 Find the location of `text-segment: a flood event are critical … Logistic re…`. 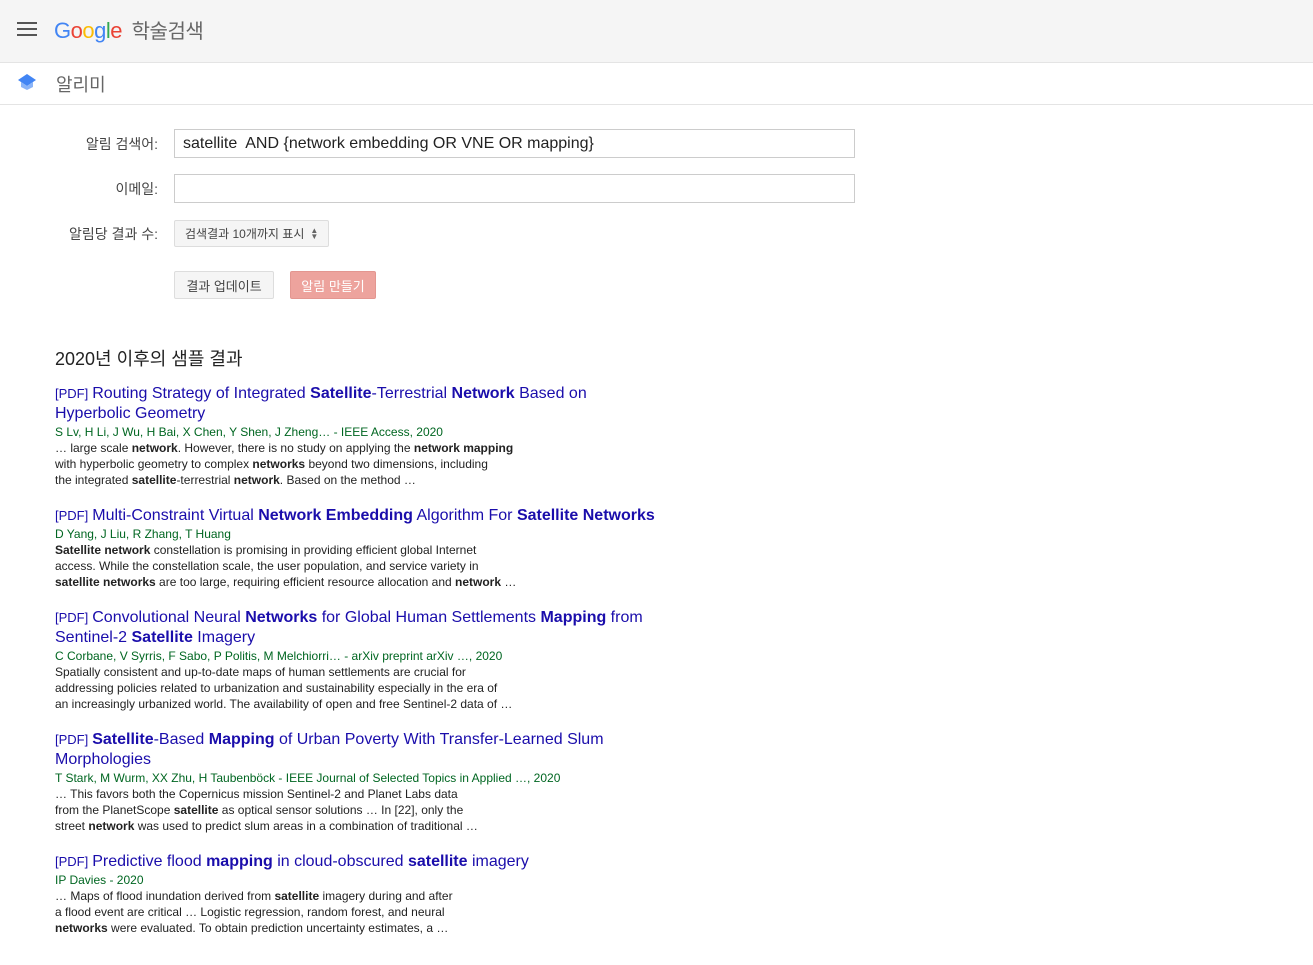

text-segment: a flood event are critical … Logistic re… is located at coordinates (250, 912).